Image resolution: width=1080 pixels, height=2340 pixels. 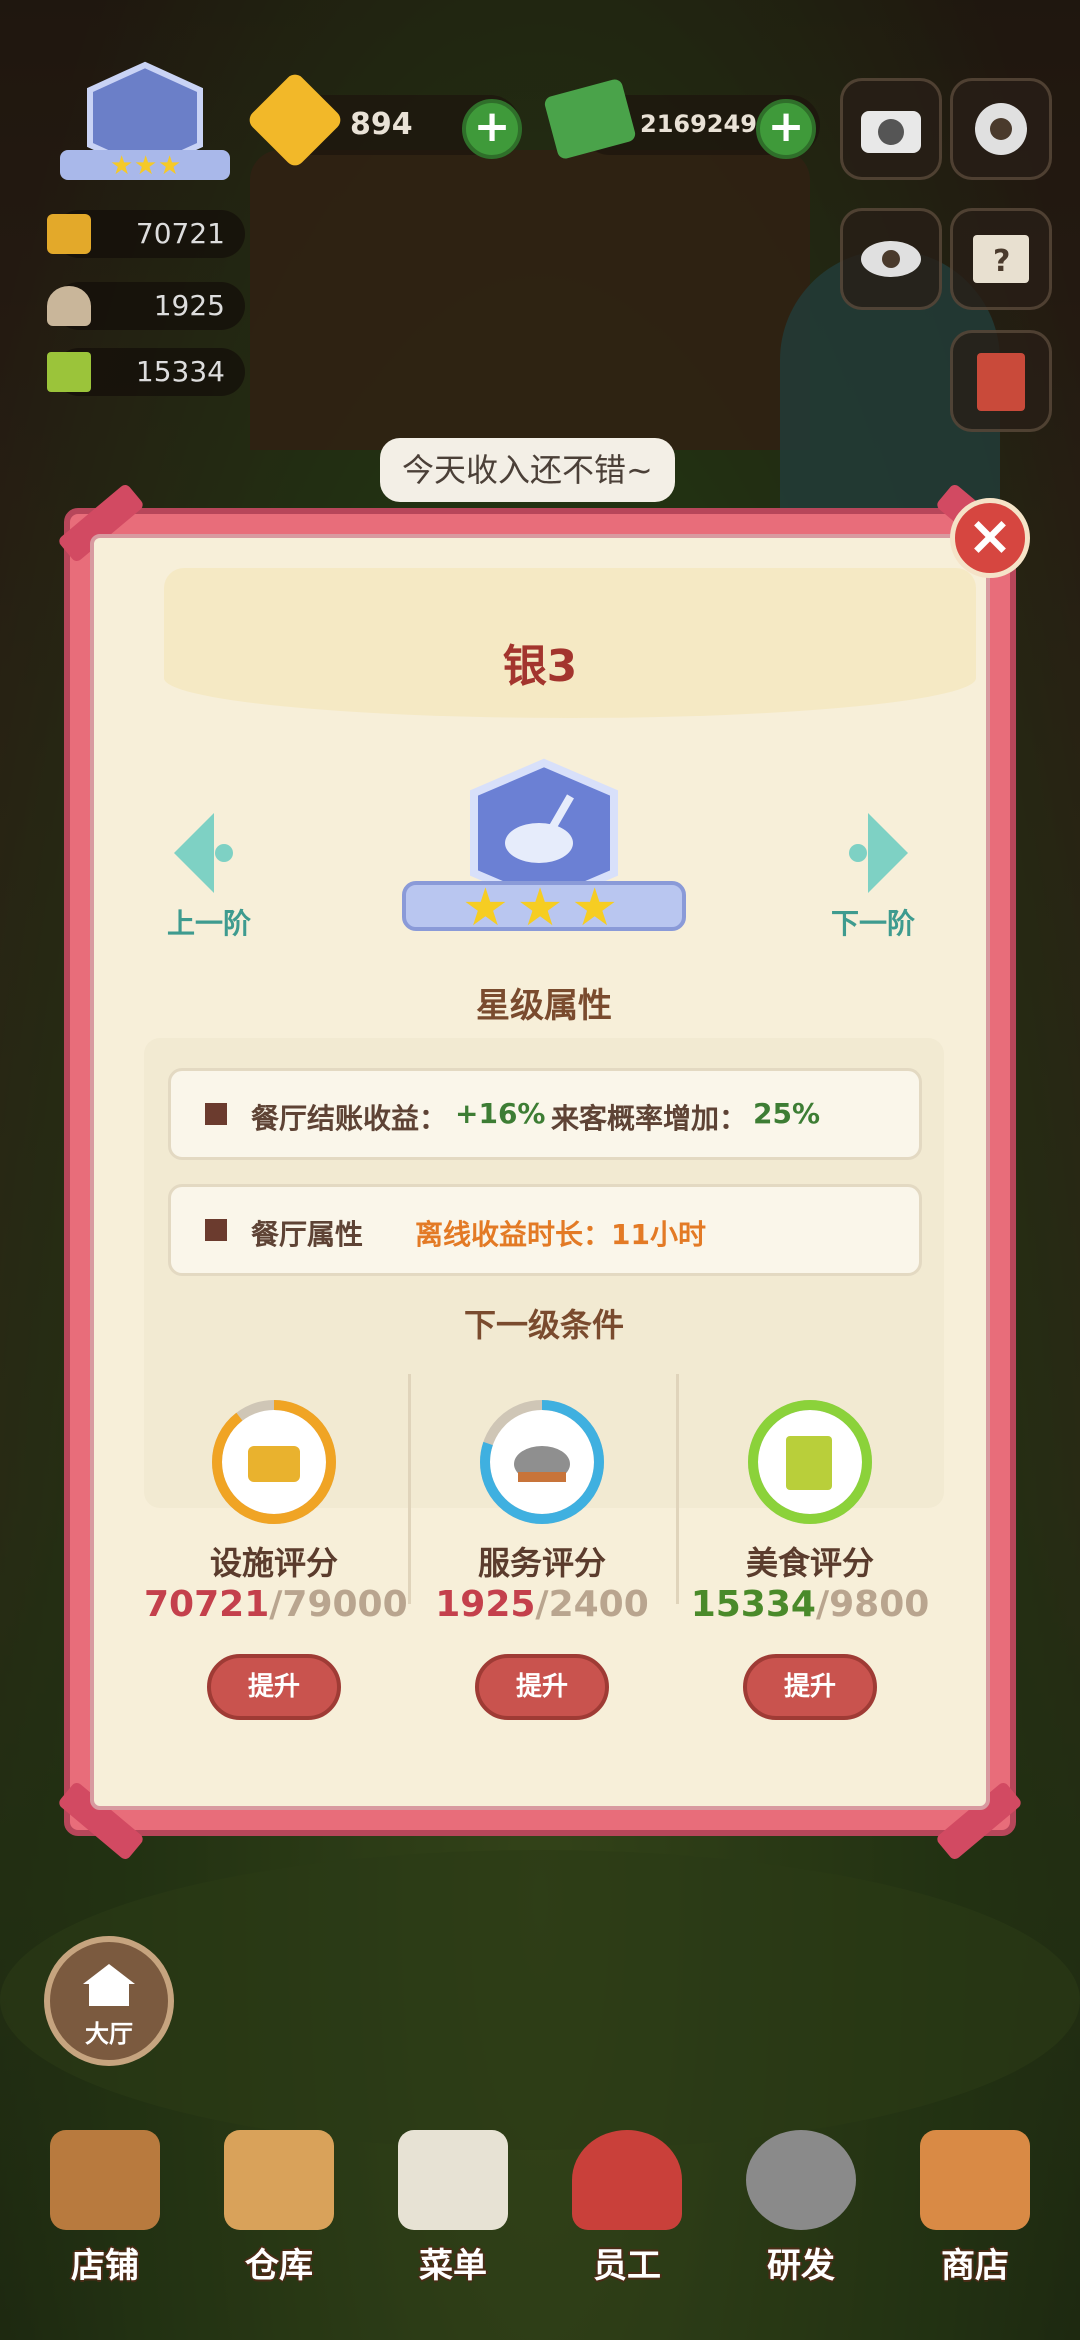 What do you see at coordinates (69, 372) in the screenshot?
I see `food-icon` at bounding box center [69, 372].